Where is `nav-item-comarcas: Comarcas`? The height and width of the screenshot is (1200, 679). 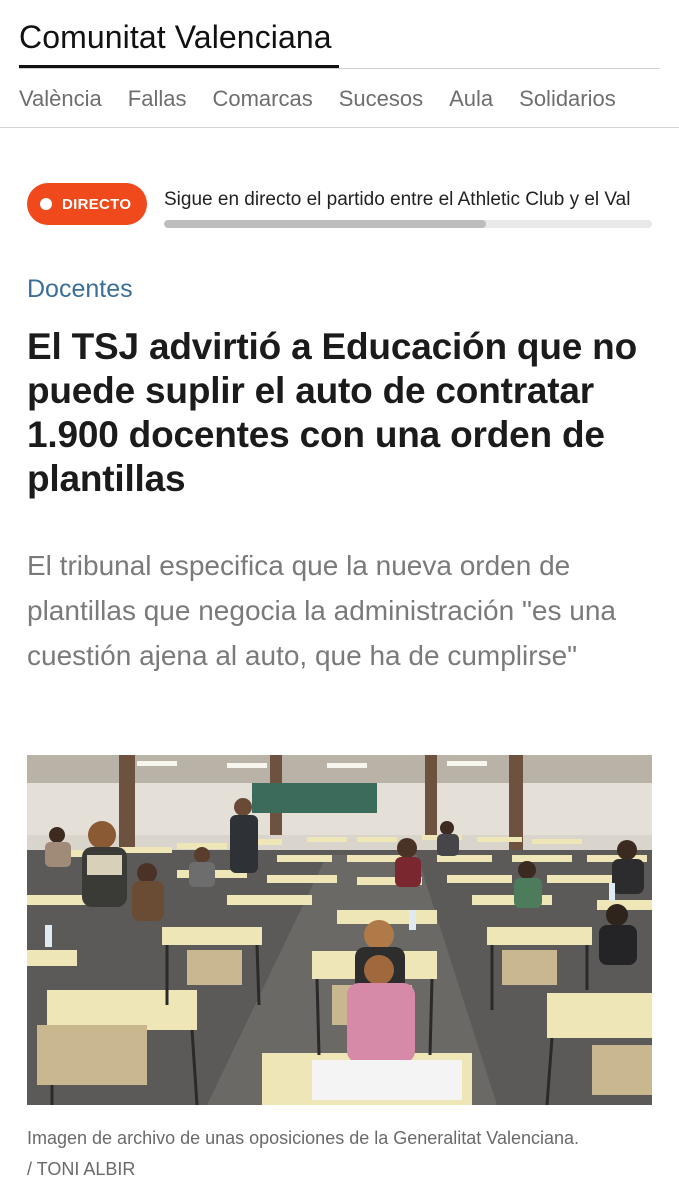 nav-item-comarcas: Comarcas is located at coordinates (262, 99).